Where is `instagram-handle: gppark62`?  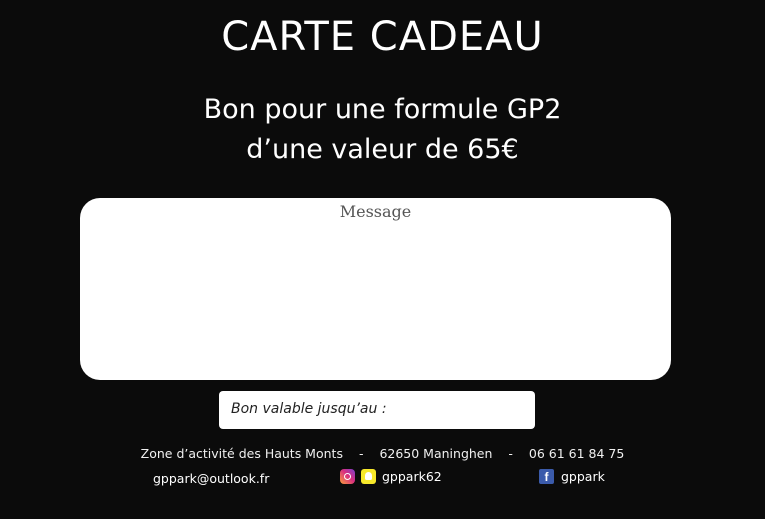 instagram-handle: gppark62 is located at coordinates (412, 476).